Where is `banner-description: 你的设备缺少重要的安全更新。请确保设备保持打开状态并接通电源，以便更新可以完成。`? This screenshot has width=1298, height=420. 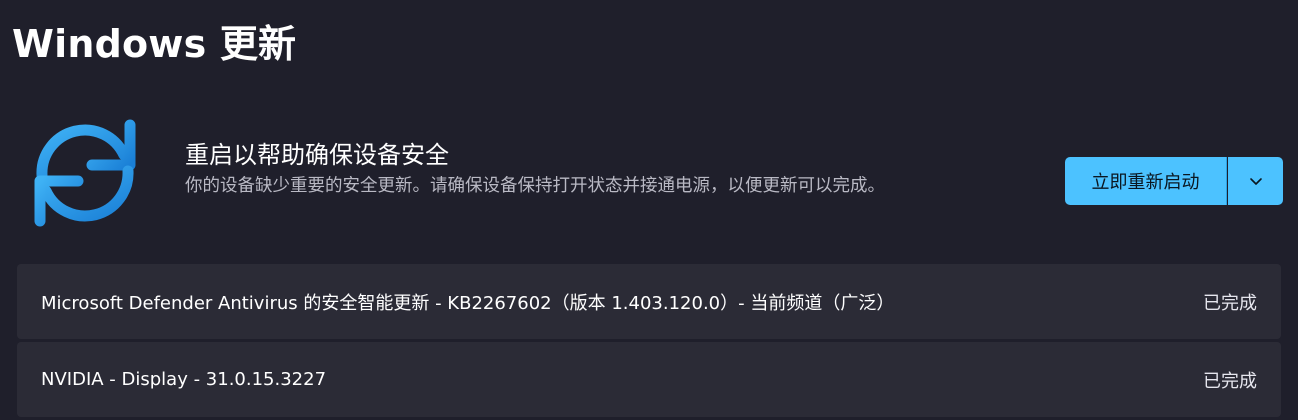 banner-description: 你的设备缺少重要的安全更新。请确保设备保持打开状态并接通电源，以便更新可以完成。 is located at coordinates (535, 186).